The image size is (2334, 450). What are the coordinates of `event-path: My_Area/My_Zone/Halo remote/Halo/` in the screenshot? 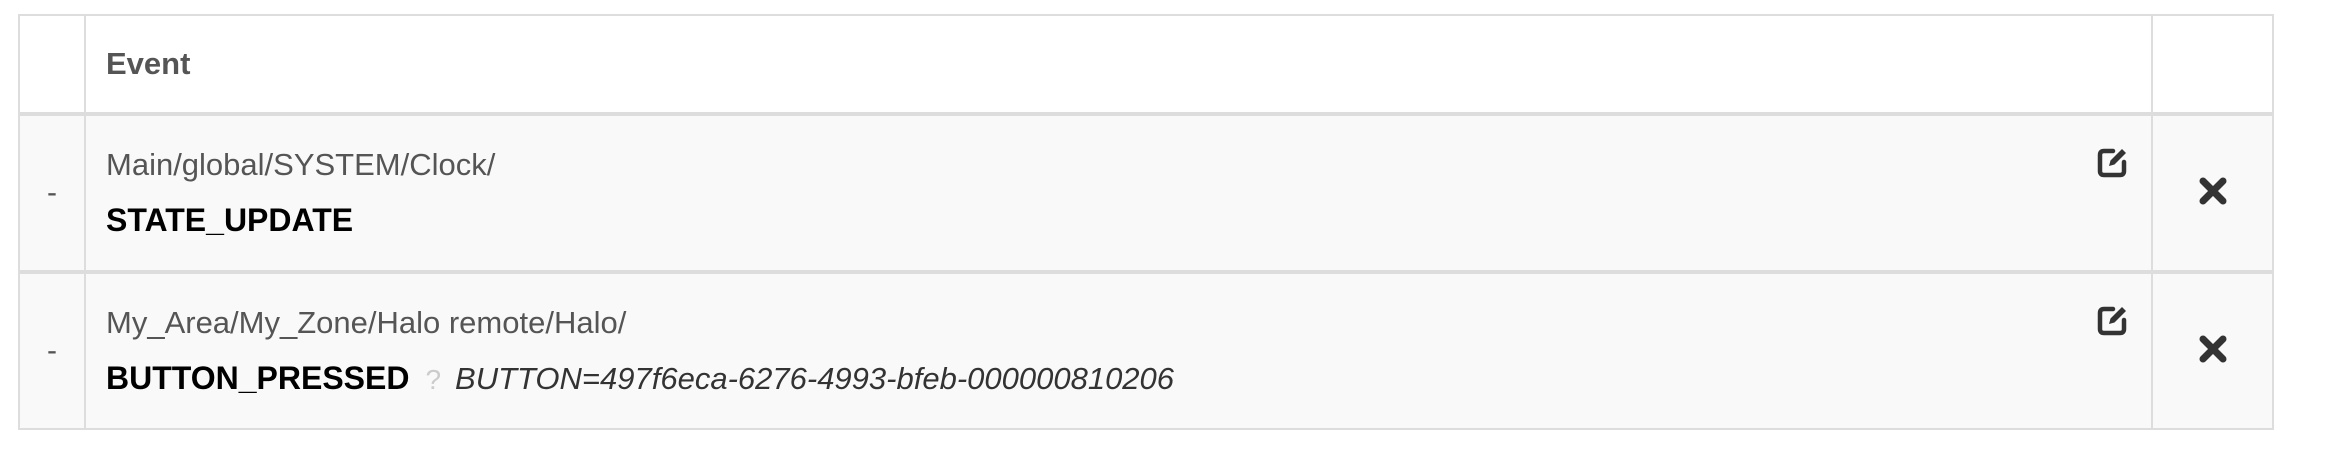 It's located at (366, 322).